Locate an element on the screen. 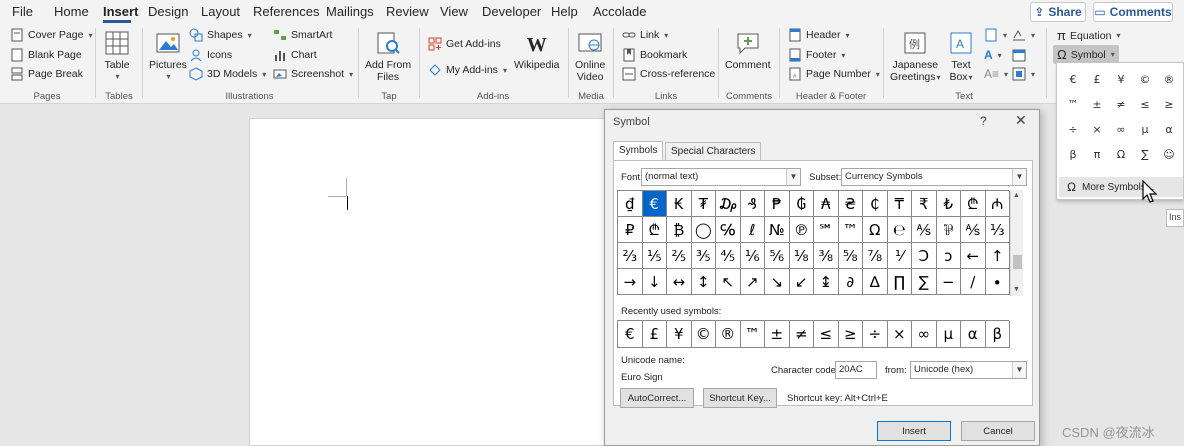 This screenshot has width=1184, height=446. symbol-cell: ↔ is located at coordinates (679, 282).